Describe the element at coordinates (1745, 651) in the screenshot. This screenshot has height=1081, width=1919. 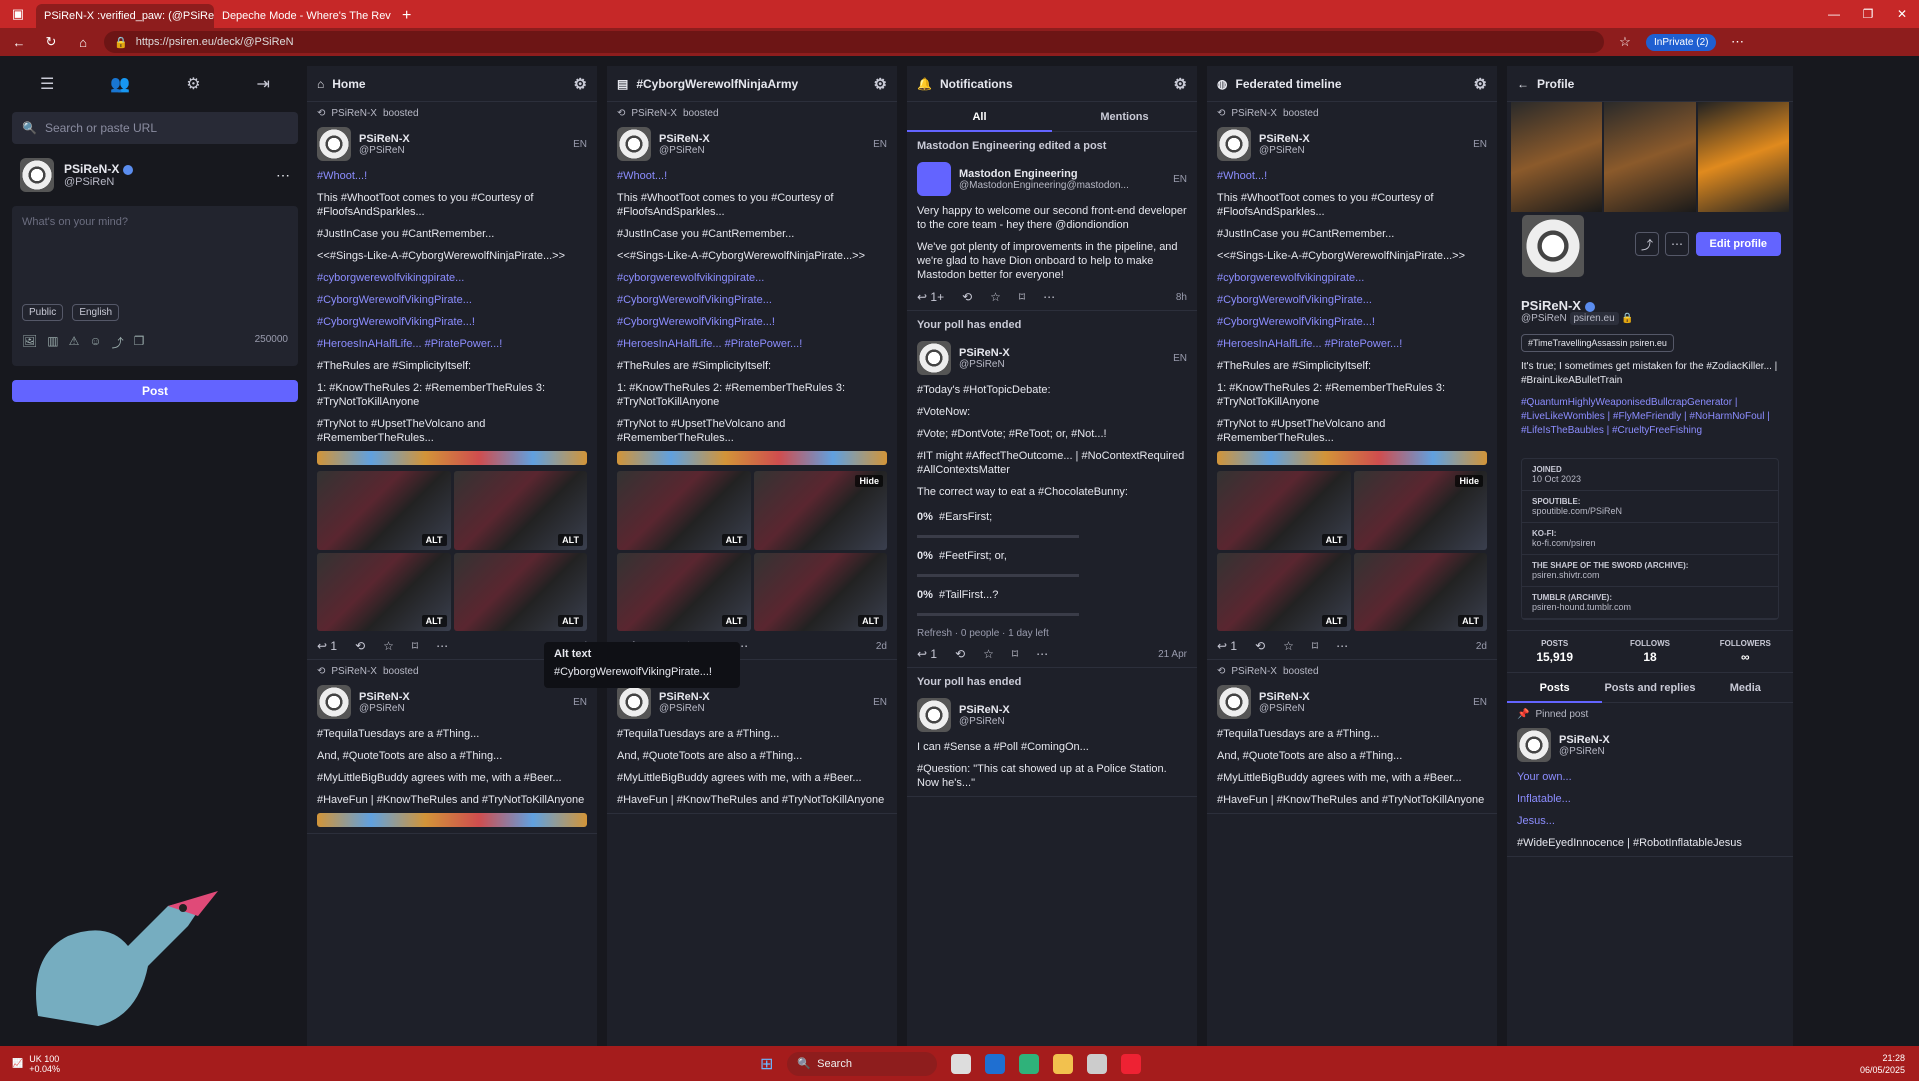
I see `stat-followers: FOLLOWERS ∞` at that location.